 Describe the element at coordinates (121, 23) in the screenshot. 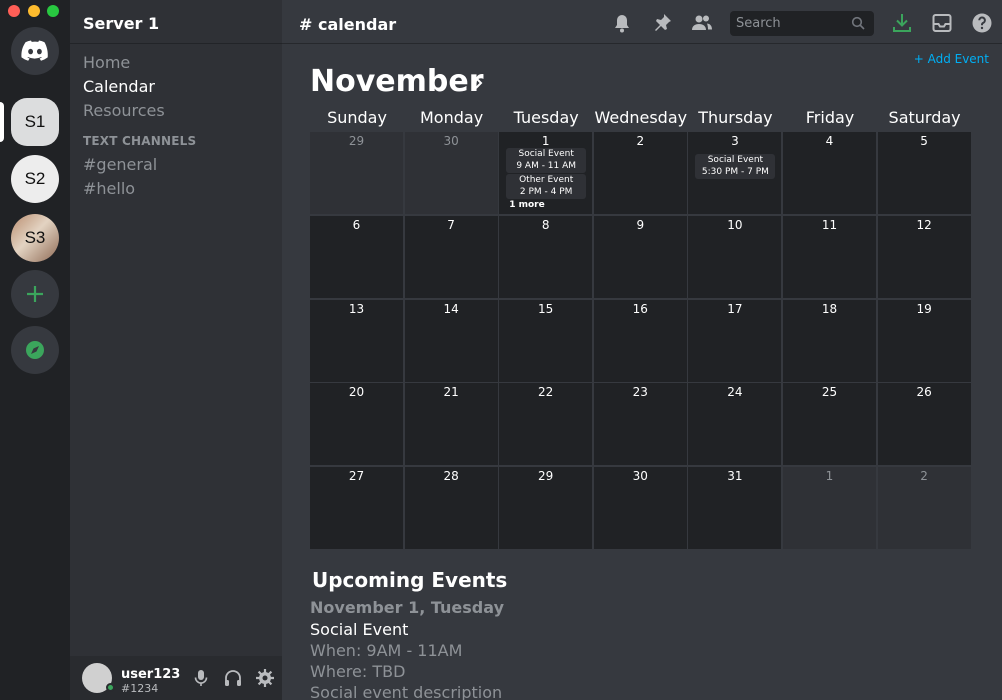

I see `server-name: Server 1` at that location.